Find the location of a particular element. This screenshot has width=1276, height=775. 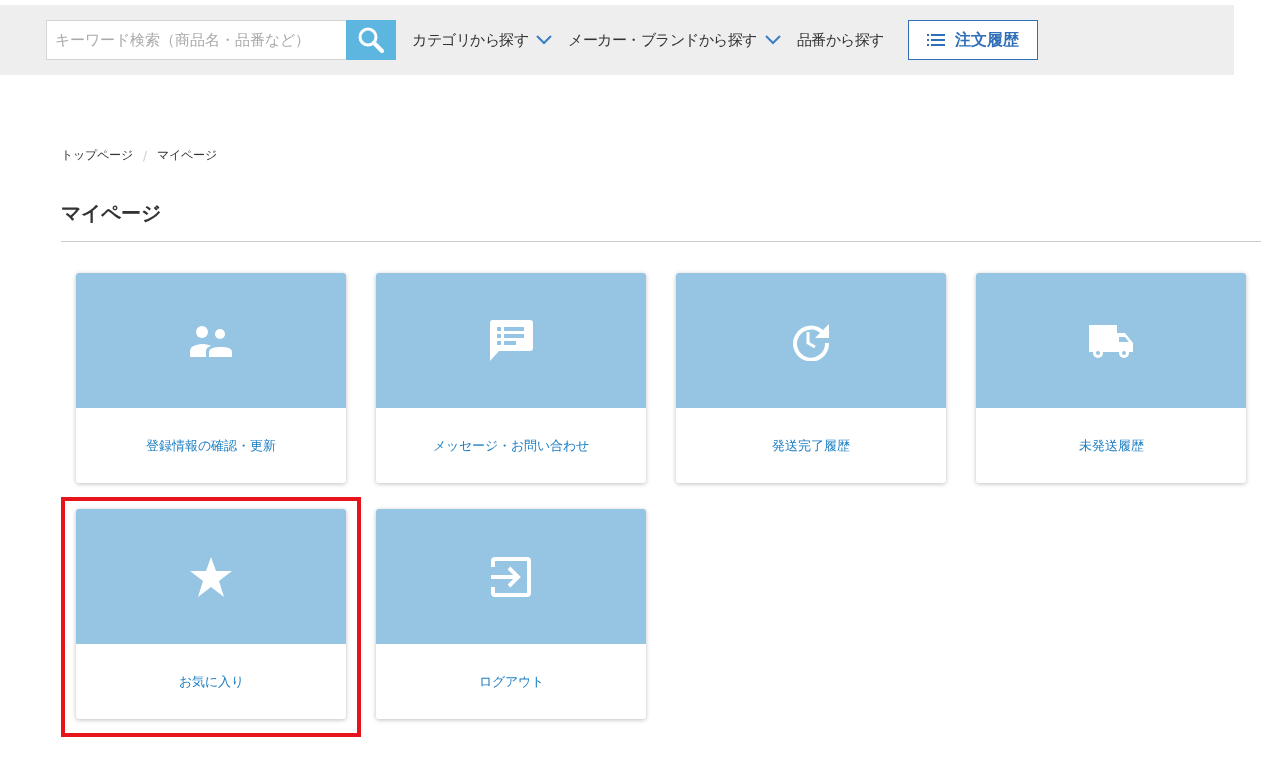

nav-link: カテゴリから探す is located at coordinates (482, 40).